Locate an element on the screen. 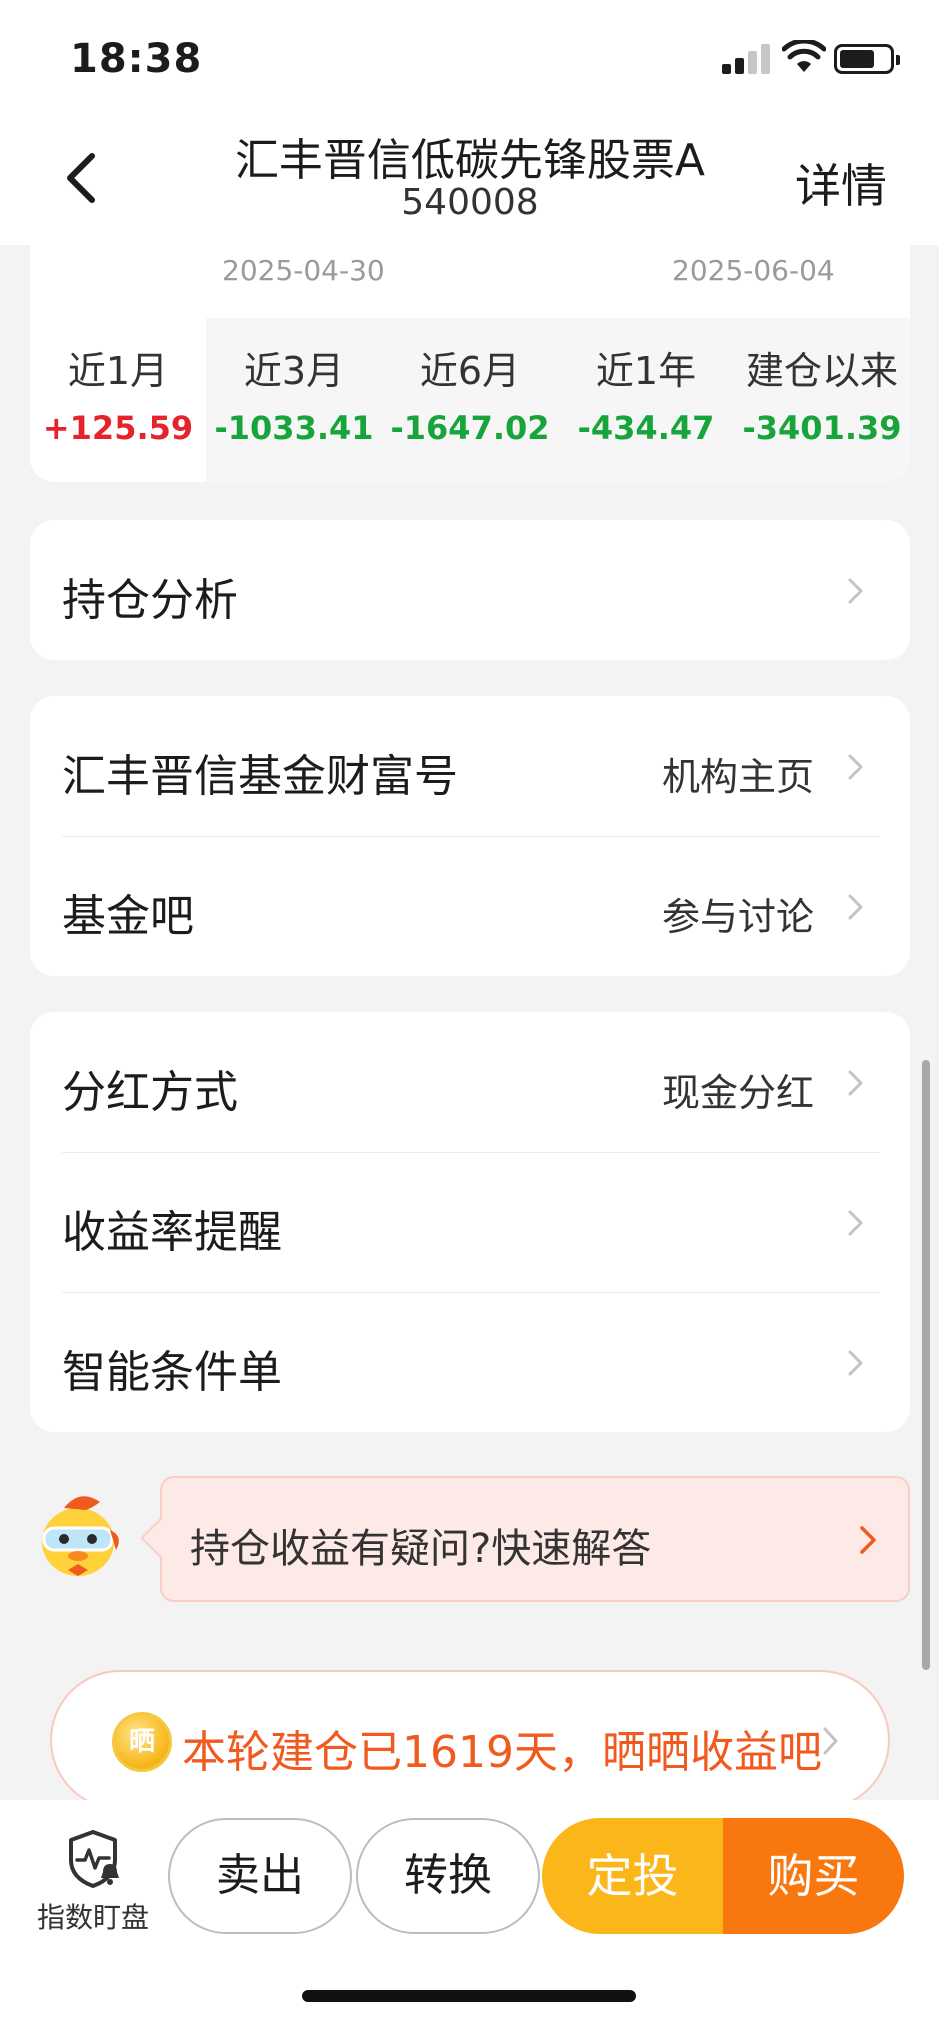 The height and width of the screenshot is (2032, 939). date-start: 2025-04-30 is located at coordinates (303, 270).